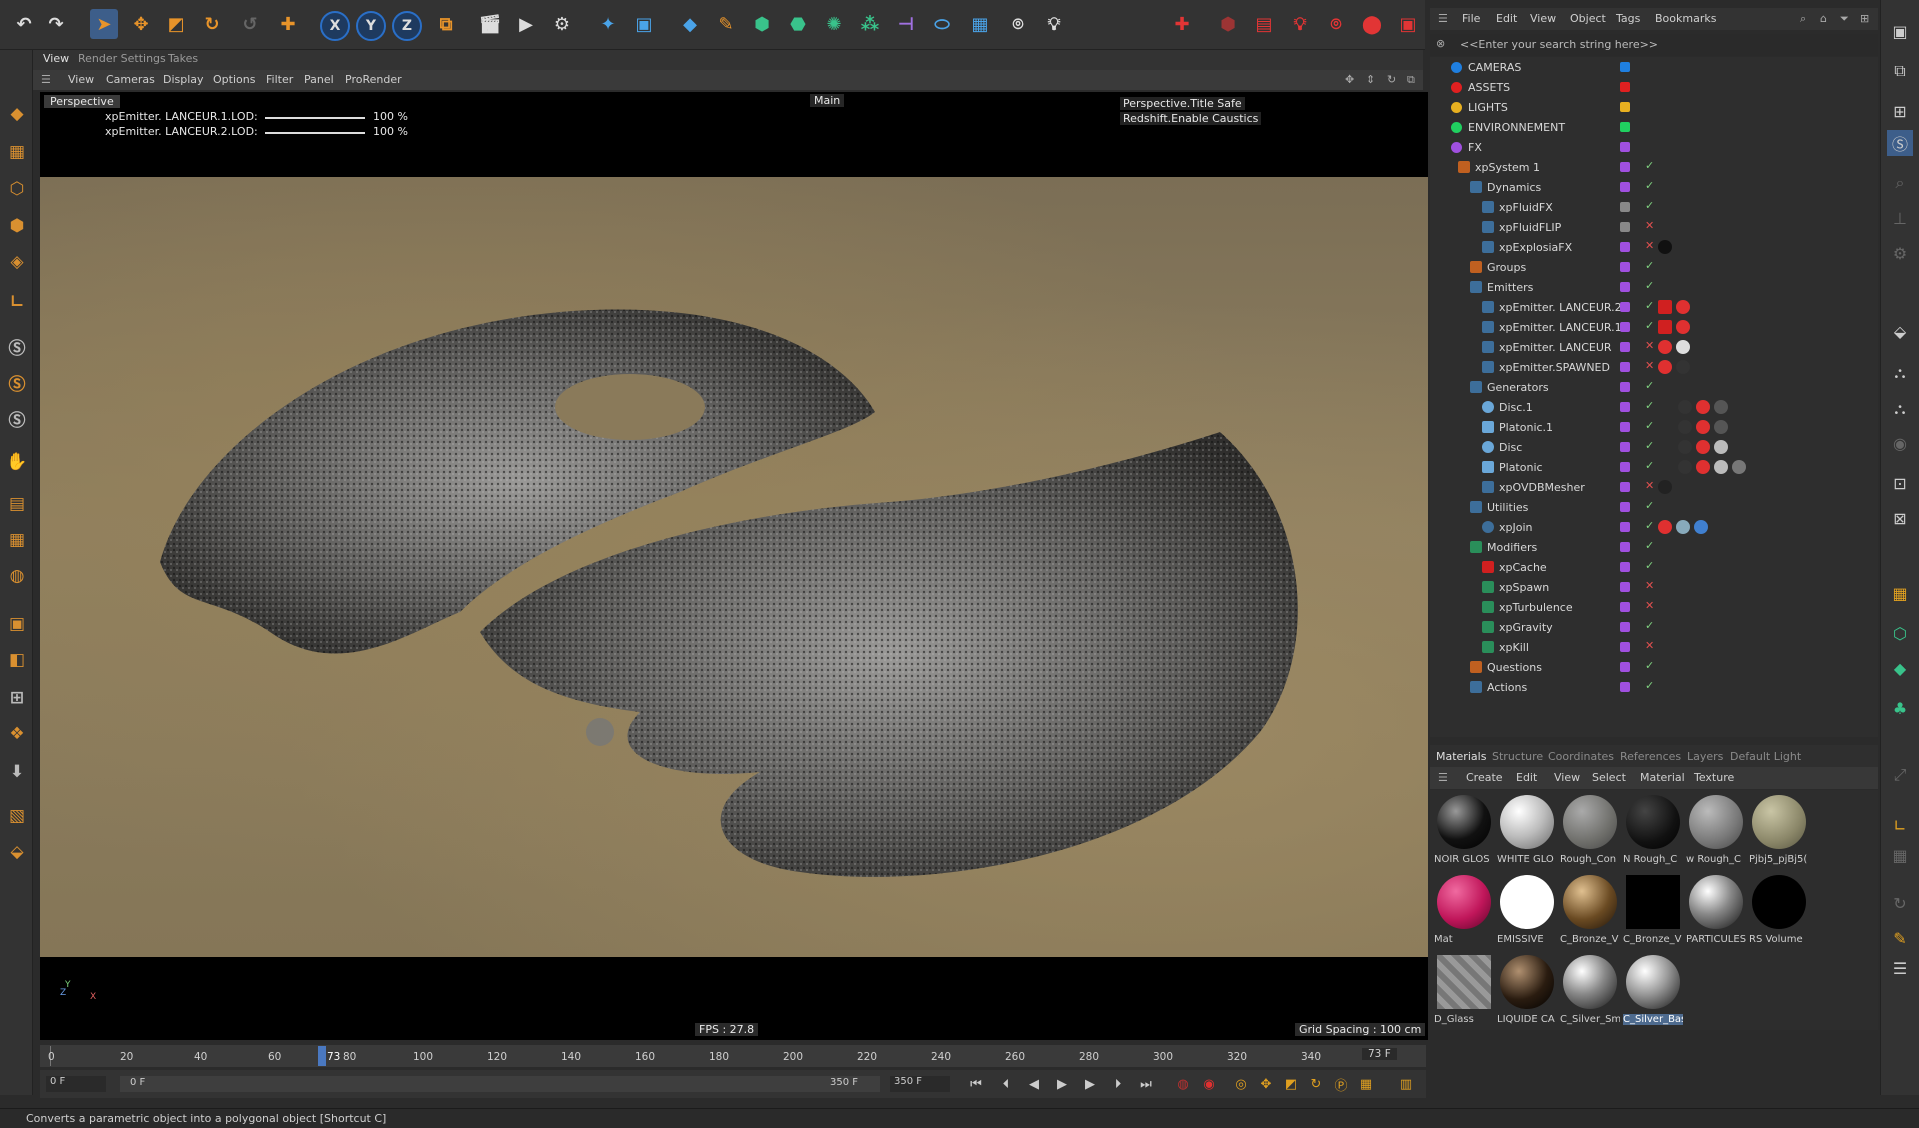 The image size is (1919, 1128). What do you see at coordinates (1182, 24) in the screenshot?
I see `redshift-icon: ✚` at bounding box center [1182, 24].